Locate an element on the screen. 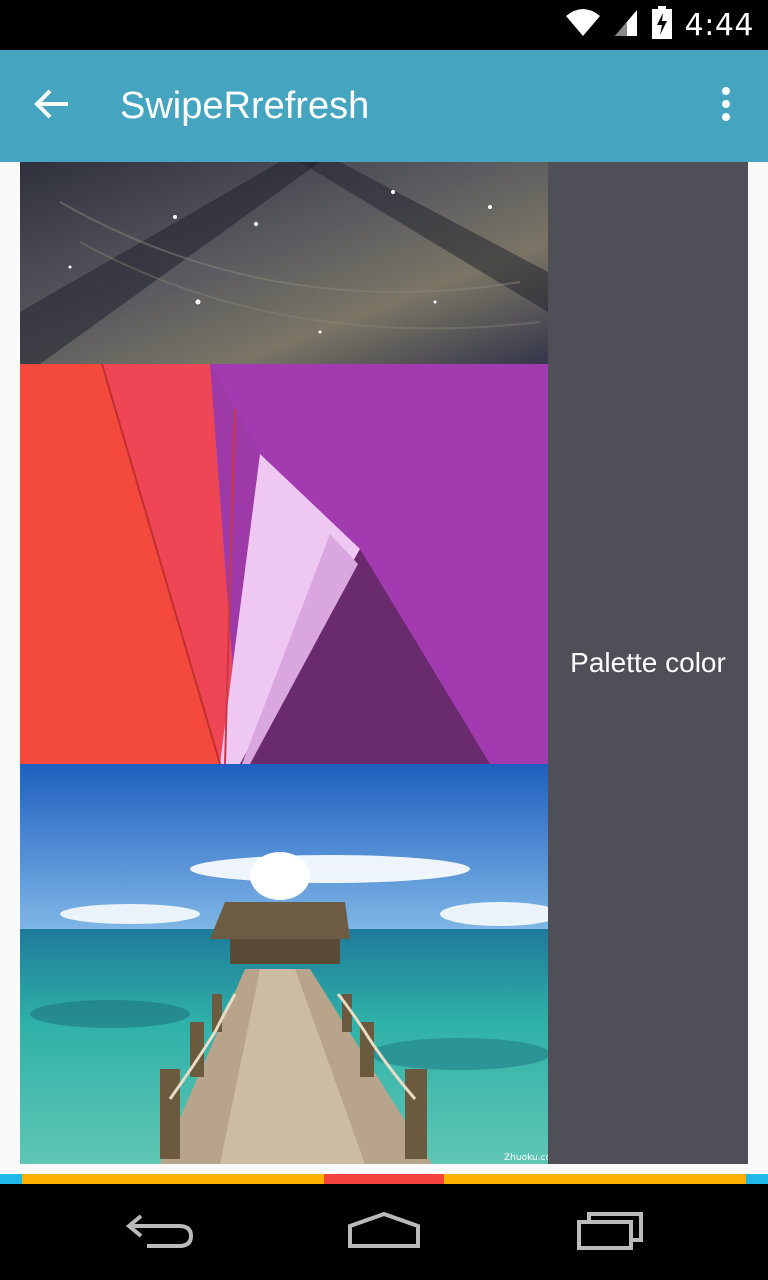 The image size is (768, 1280). status-bar: 4:44 is located at coordinates (384, 25).